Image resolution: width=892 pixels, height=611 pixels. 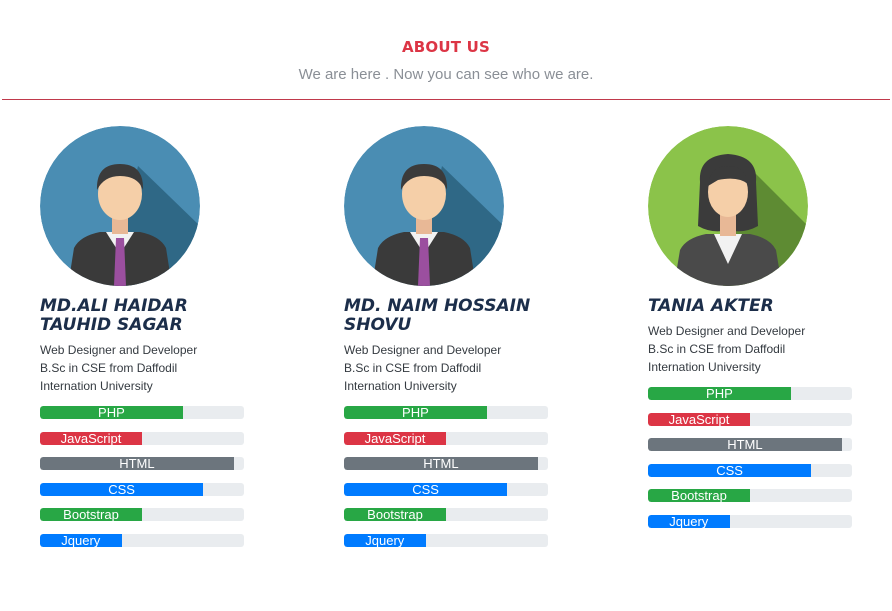 What do you see at coordinates (437, 315) in the screenshot?
I see `member-name: MD. NAIM HOSSAIN SHOVU` at bounding box center [437, 315].